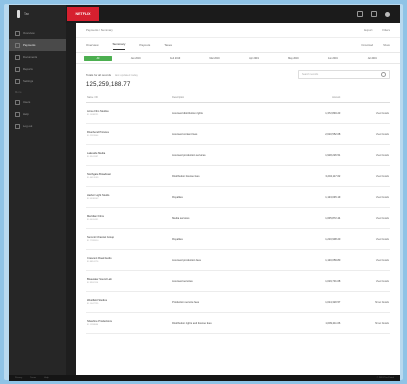  What do you see at coordinates (293, 58) in the screenshot?
I see `filter-chip: May 2019` at bounding box center [293, 58].